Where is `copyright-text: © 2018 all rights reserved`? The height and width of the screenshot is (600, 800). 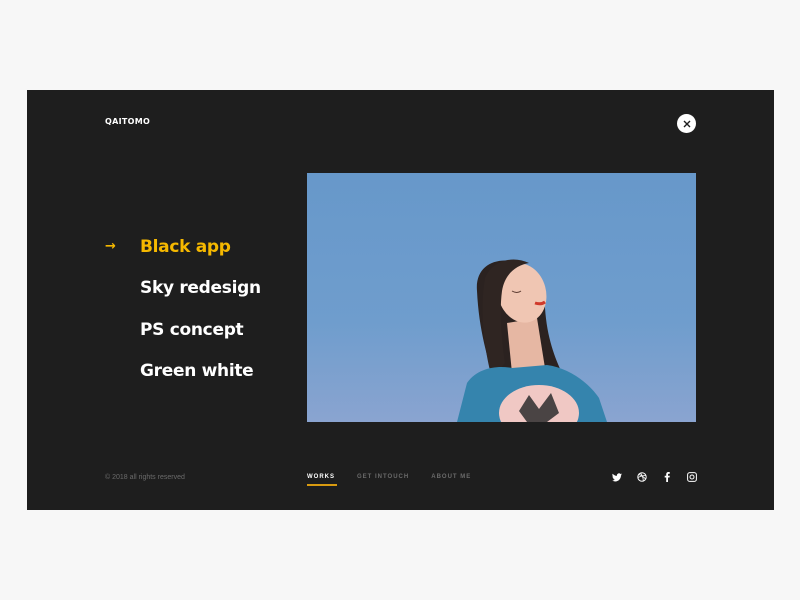
copyright-text: © 2018 all rights reserved is located at coordinates (145, 477).